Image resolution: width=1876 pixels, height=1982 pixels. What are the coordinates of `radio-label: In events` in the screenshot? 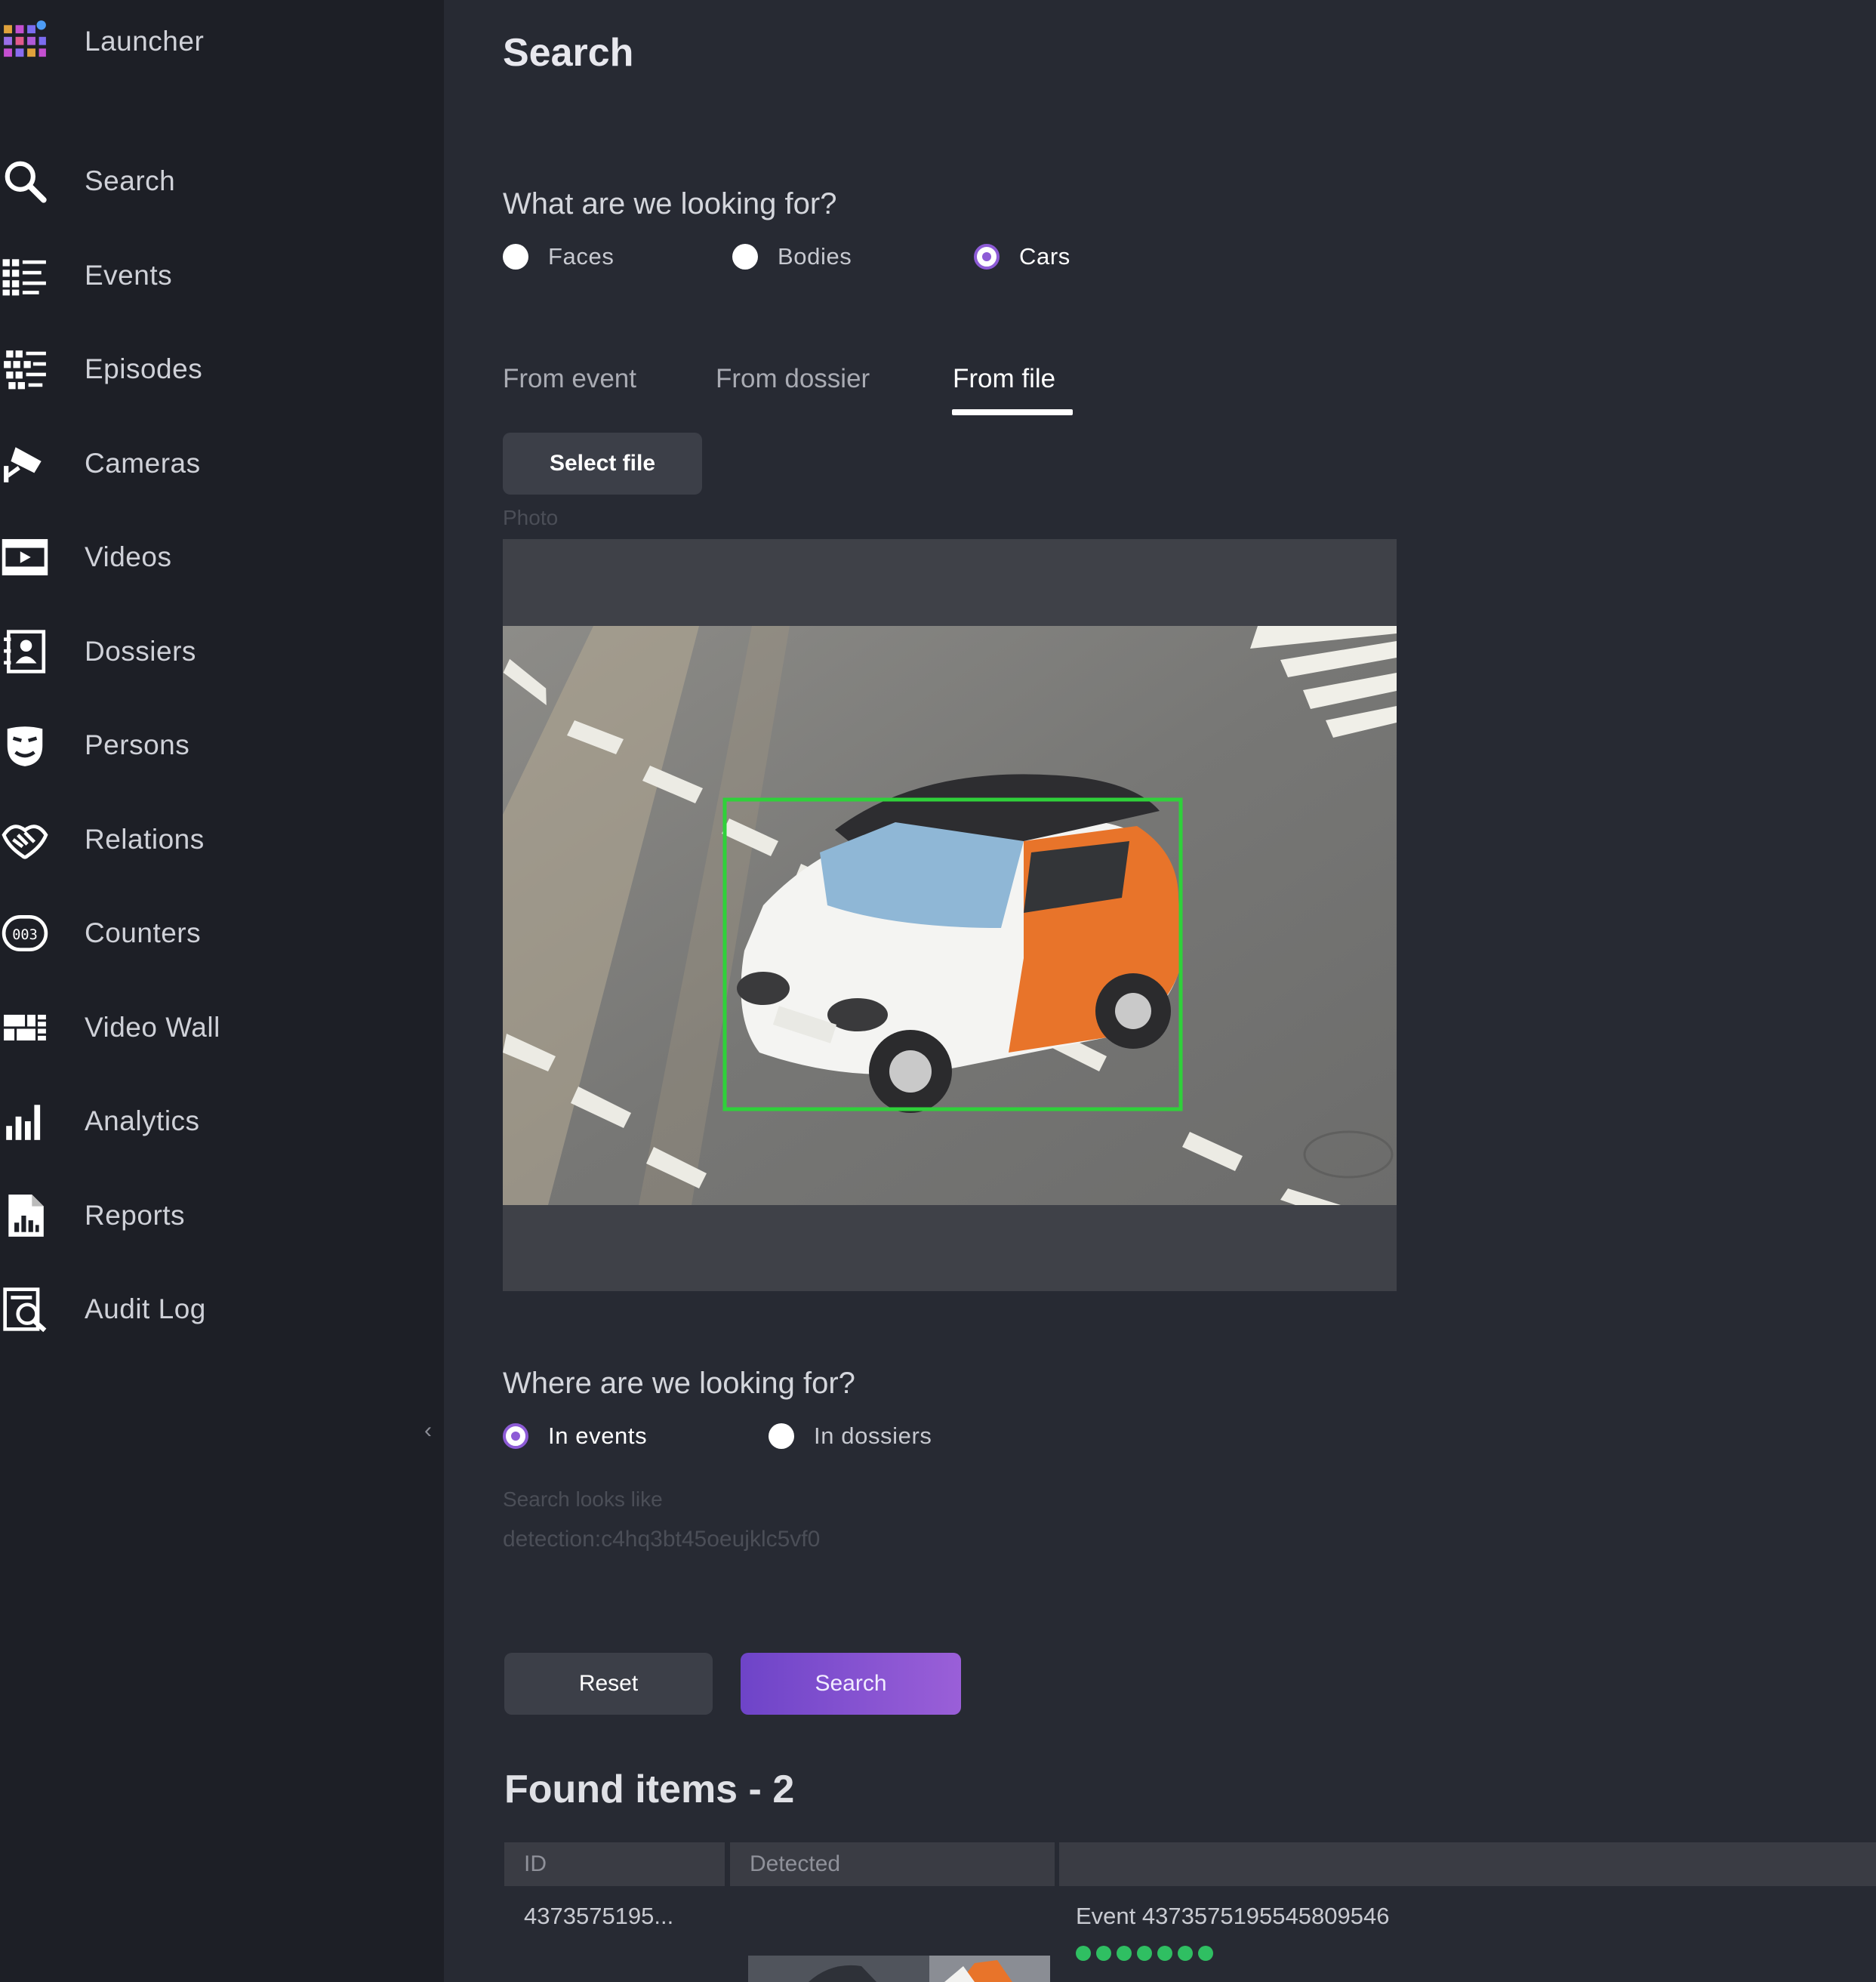 It's located at (598, 1436).